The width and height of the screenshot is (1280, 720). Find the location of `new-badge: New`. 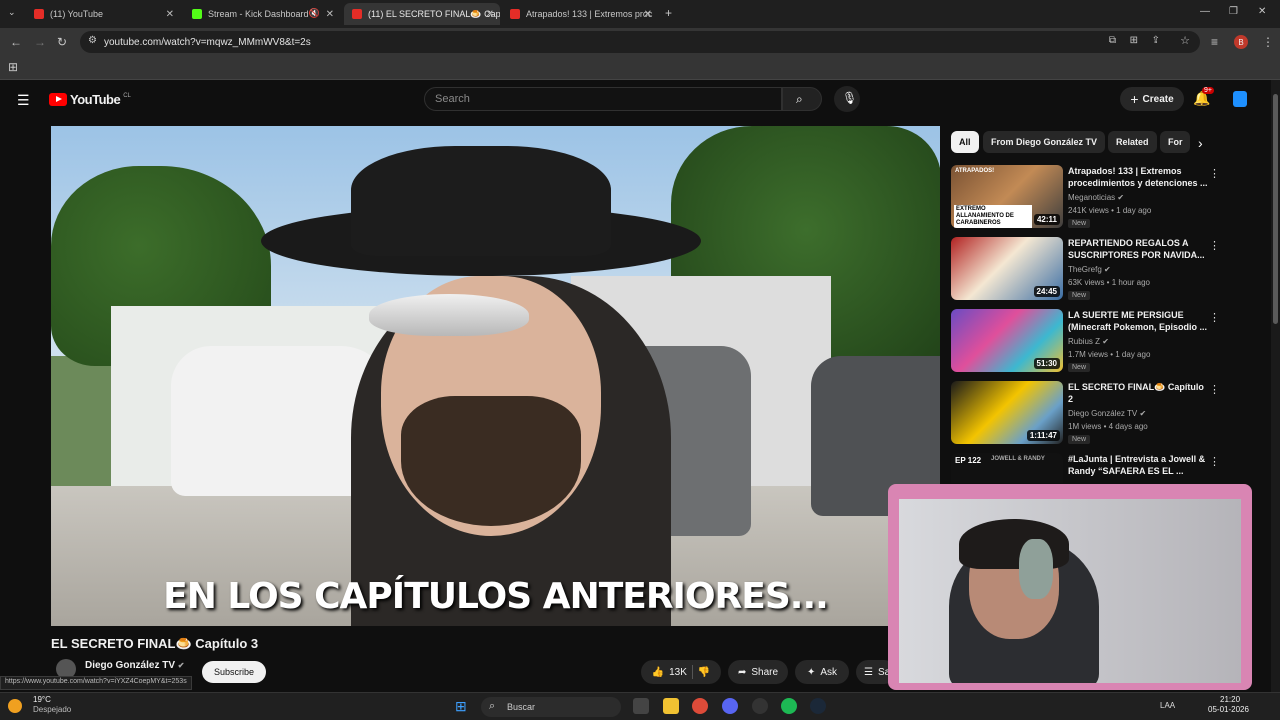

new-badge: New is located at coordinates (1079, 223).